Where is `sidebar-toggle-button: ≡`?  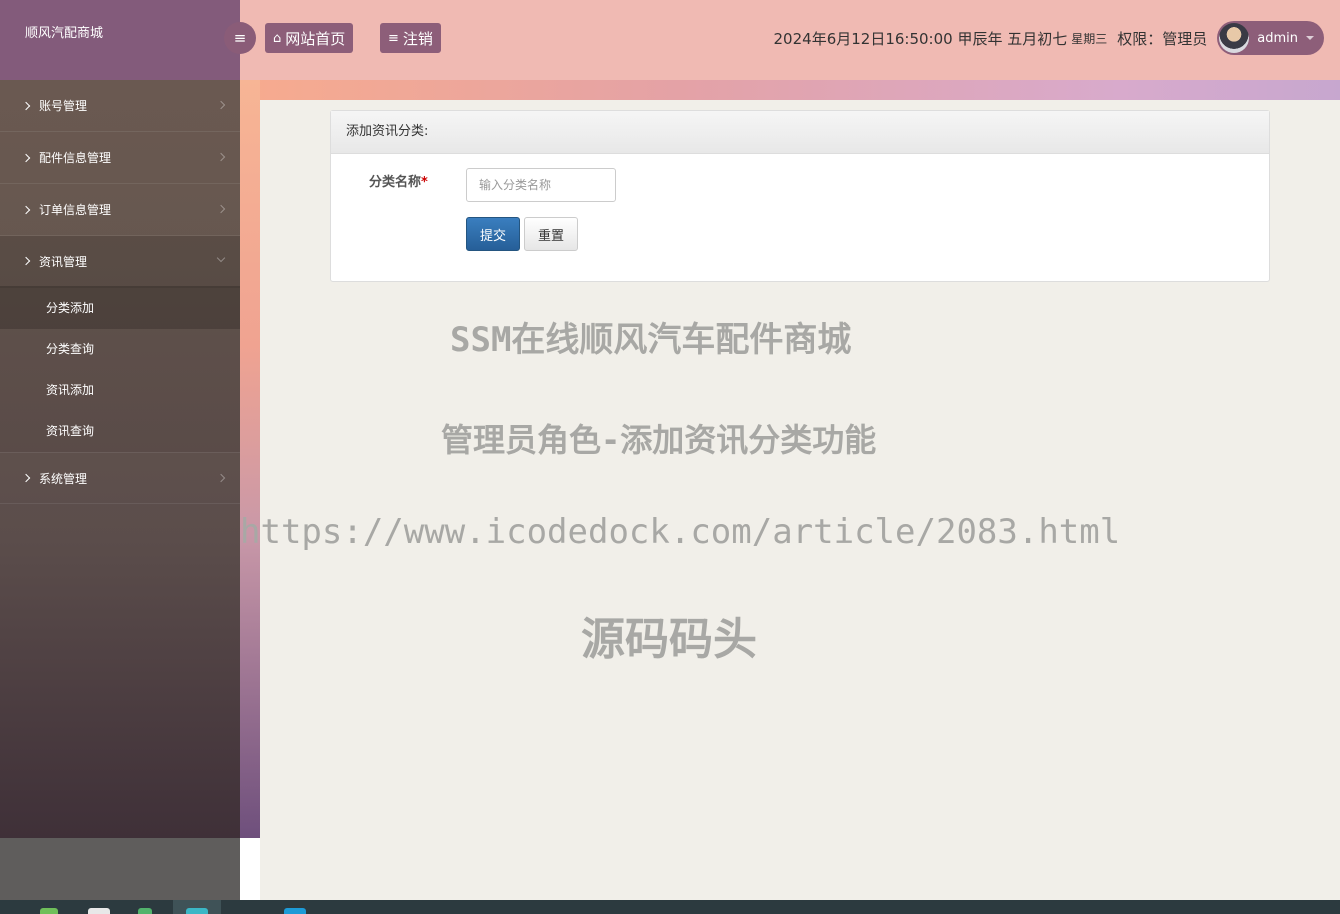 sidebar-toggle-button: ≡ is located at coordinates (240, 38).